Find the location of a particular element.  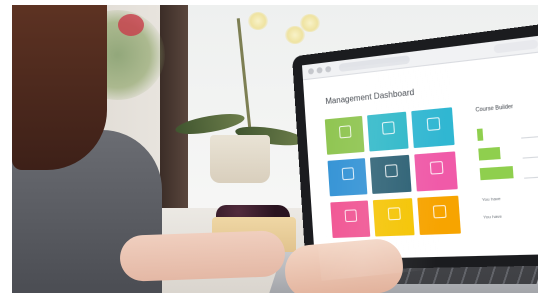

left-hand is located at coordinates (202, 256).